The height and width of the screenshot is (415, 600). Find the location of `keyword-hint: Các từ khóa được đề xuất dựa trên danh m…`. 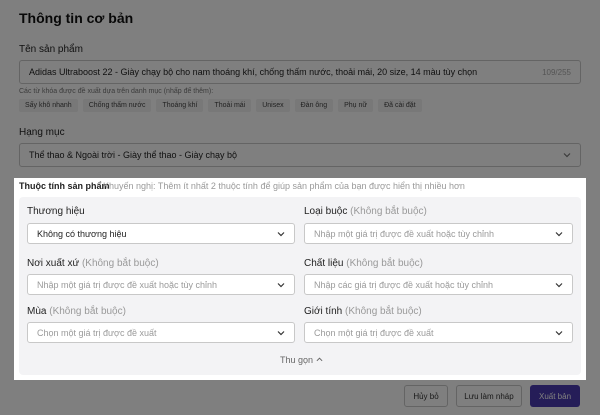

keyword-hint: Các từ khóa được đề xuất dựa trên danh m… is located at coordinates (116, 91).